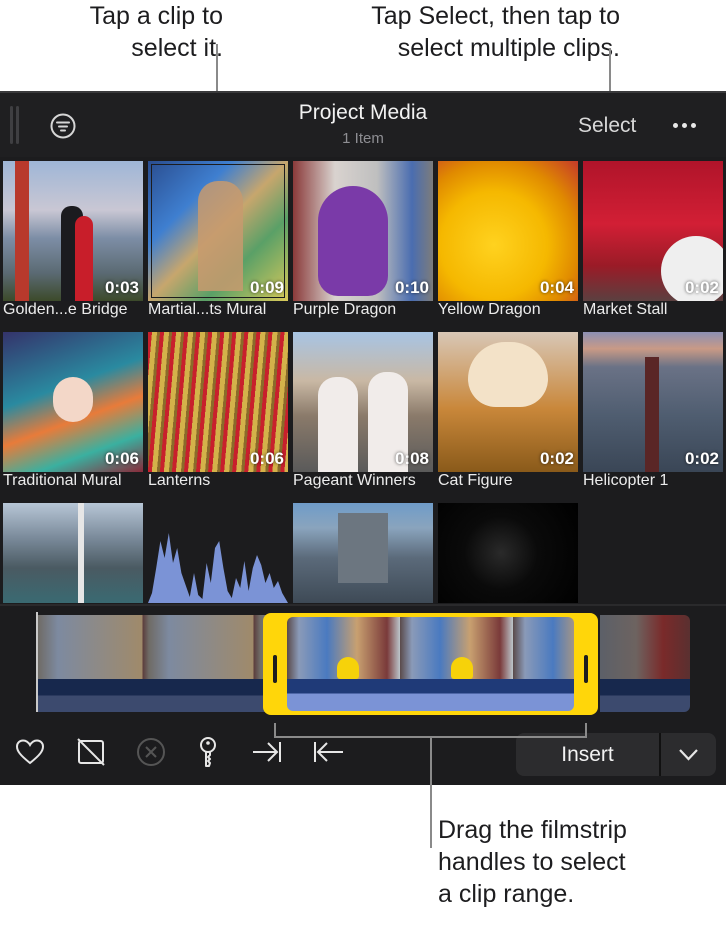  I want to click on filmstrip-video-right, so click(645, 647).